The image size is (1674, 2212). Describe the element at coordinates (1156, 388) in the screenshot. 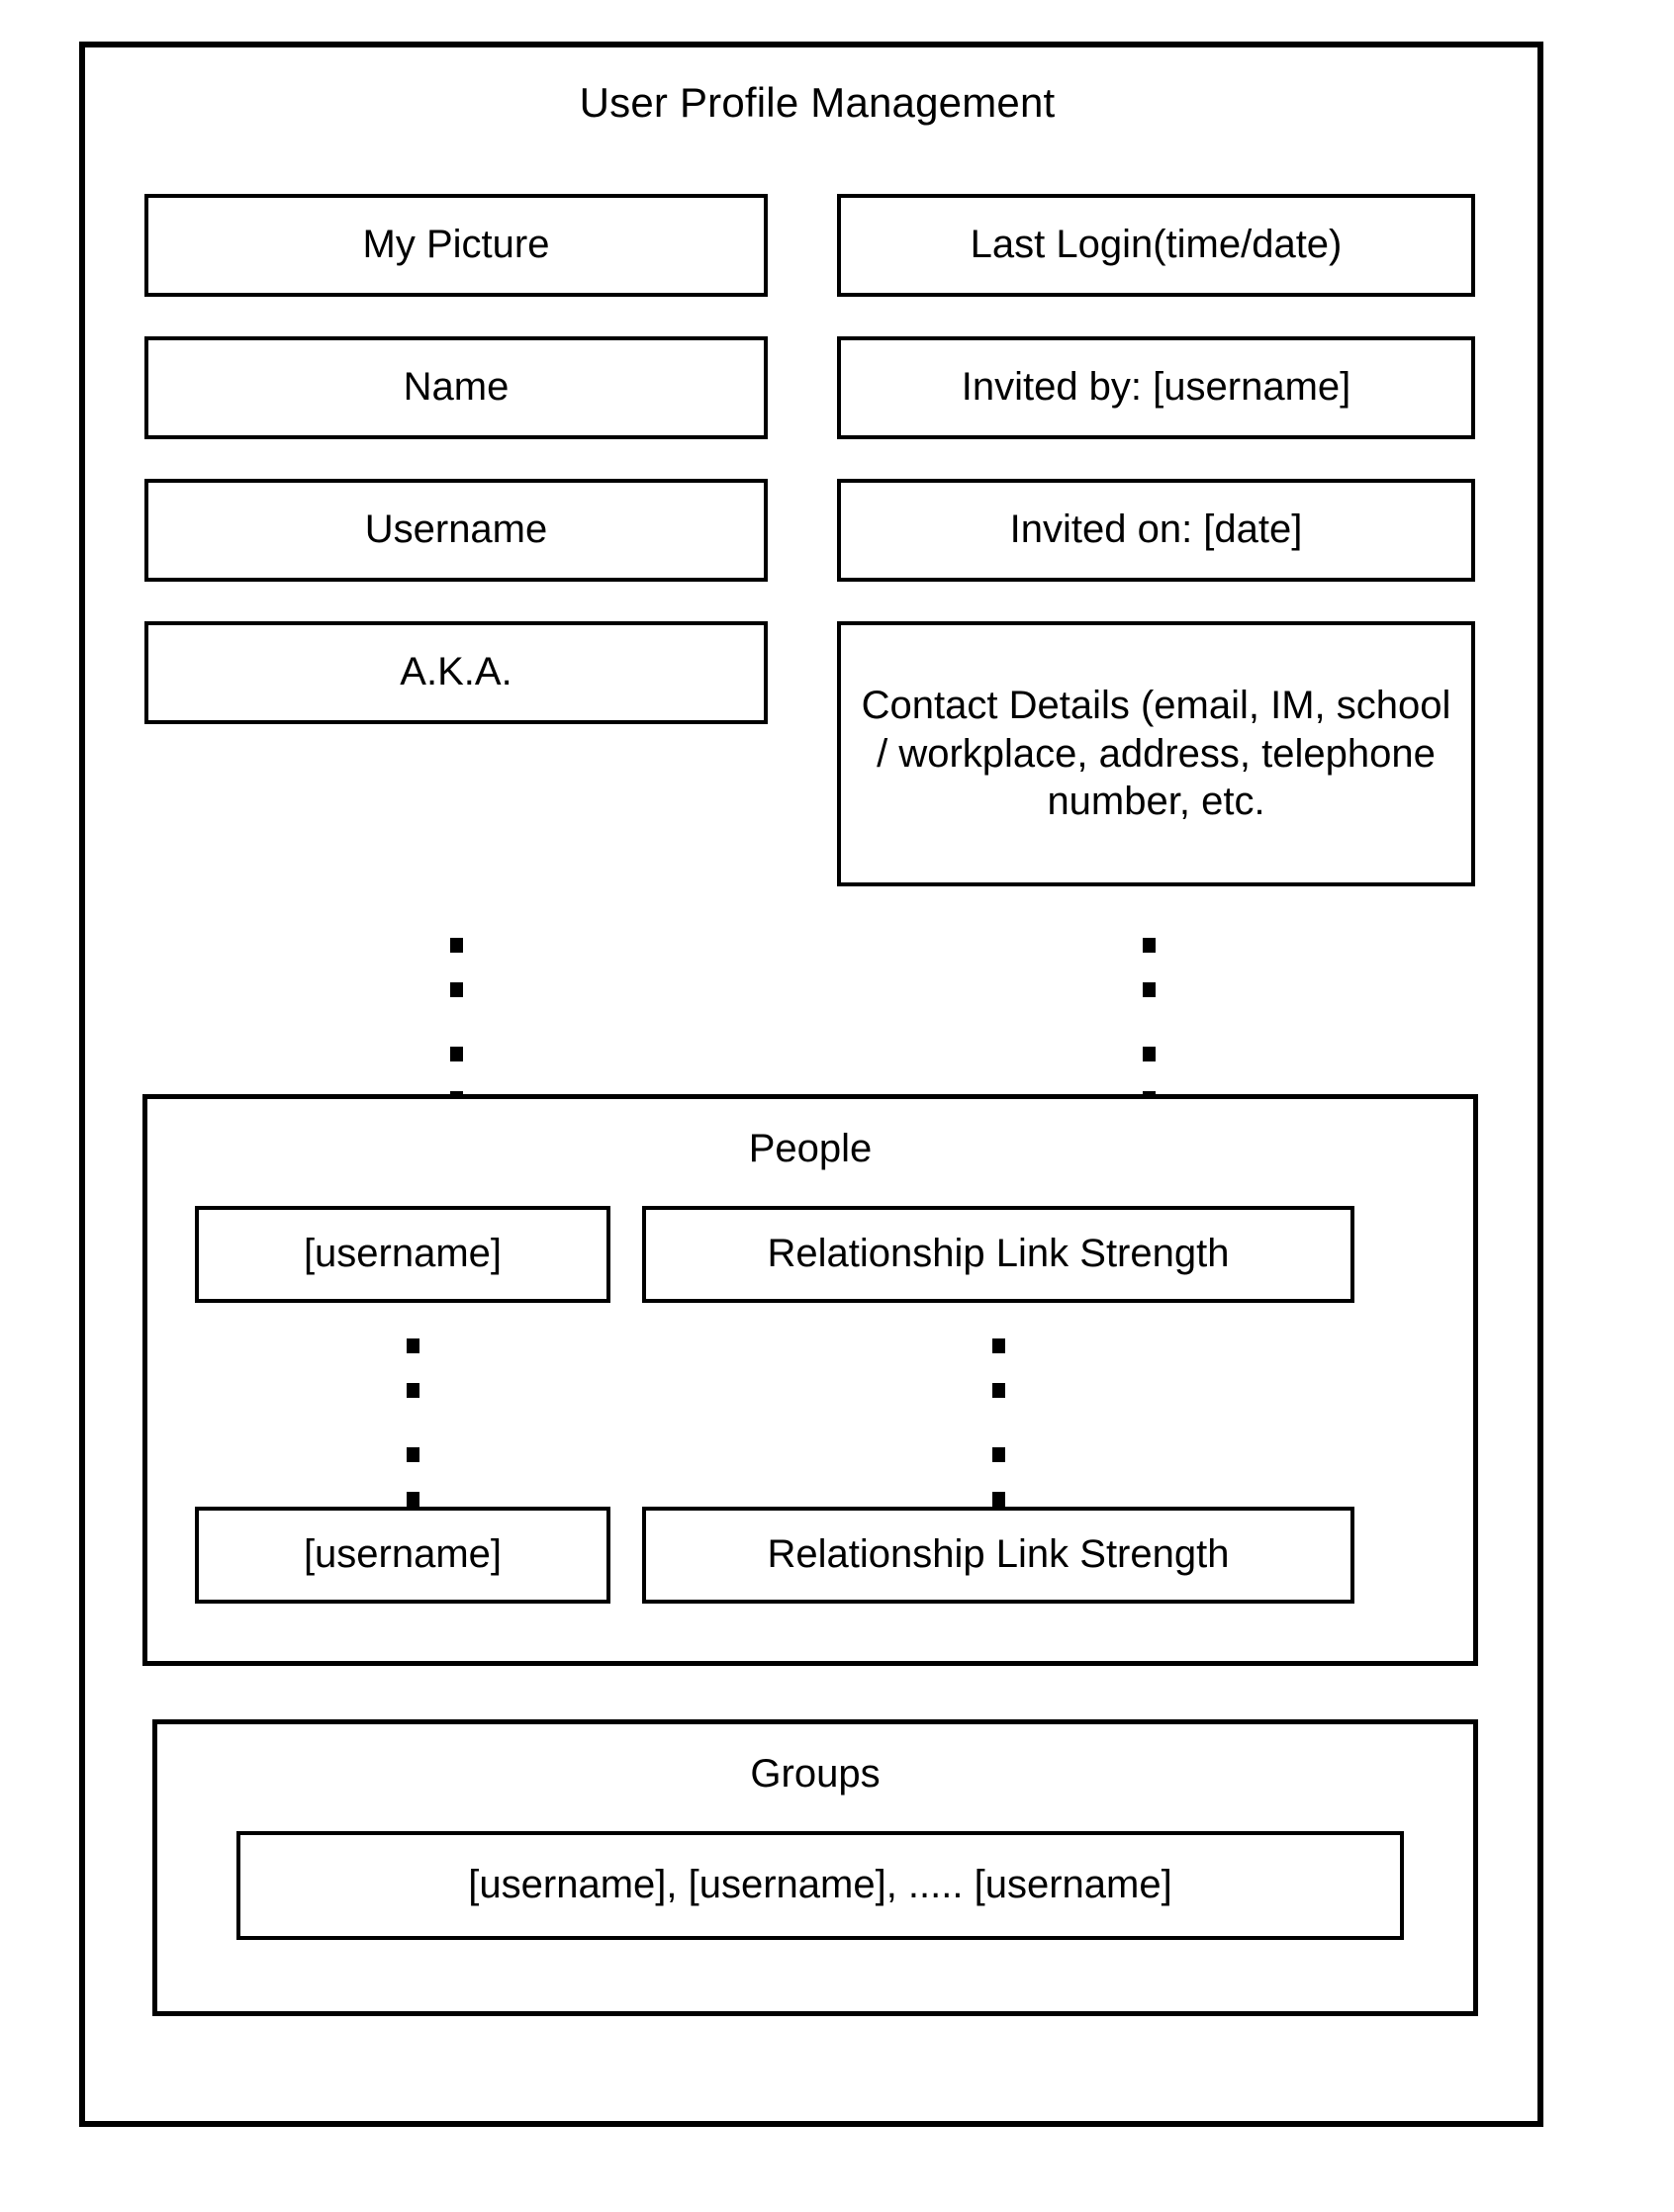

I see `field-box-invited-by: Invited by: [username]` at that location.